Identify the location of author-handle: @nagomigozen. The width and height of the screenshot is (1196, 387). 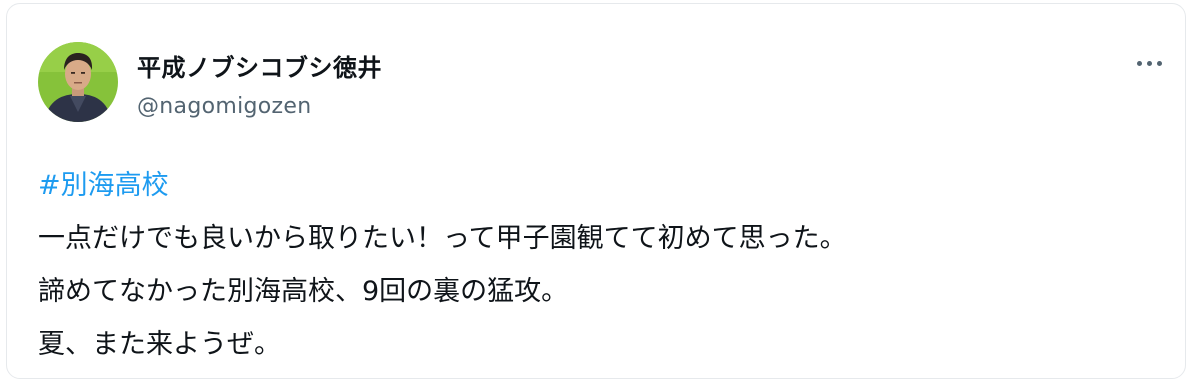
(224, 106).